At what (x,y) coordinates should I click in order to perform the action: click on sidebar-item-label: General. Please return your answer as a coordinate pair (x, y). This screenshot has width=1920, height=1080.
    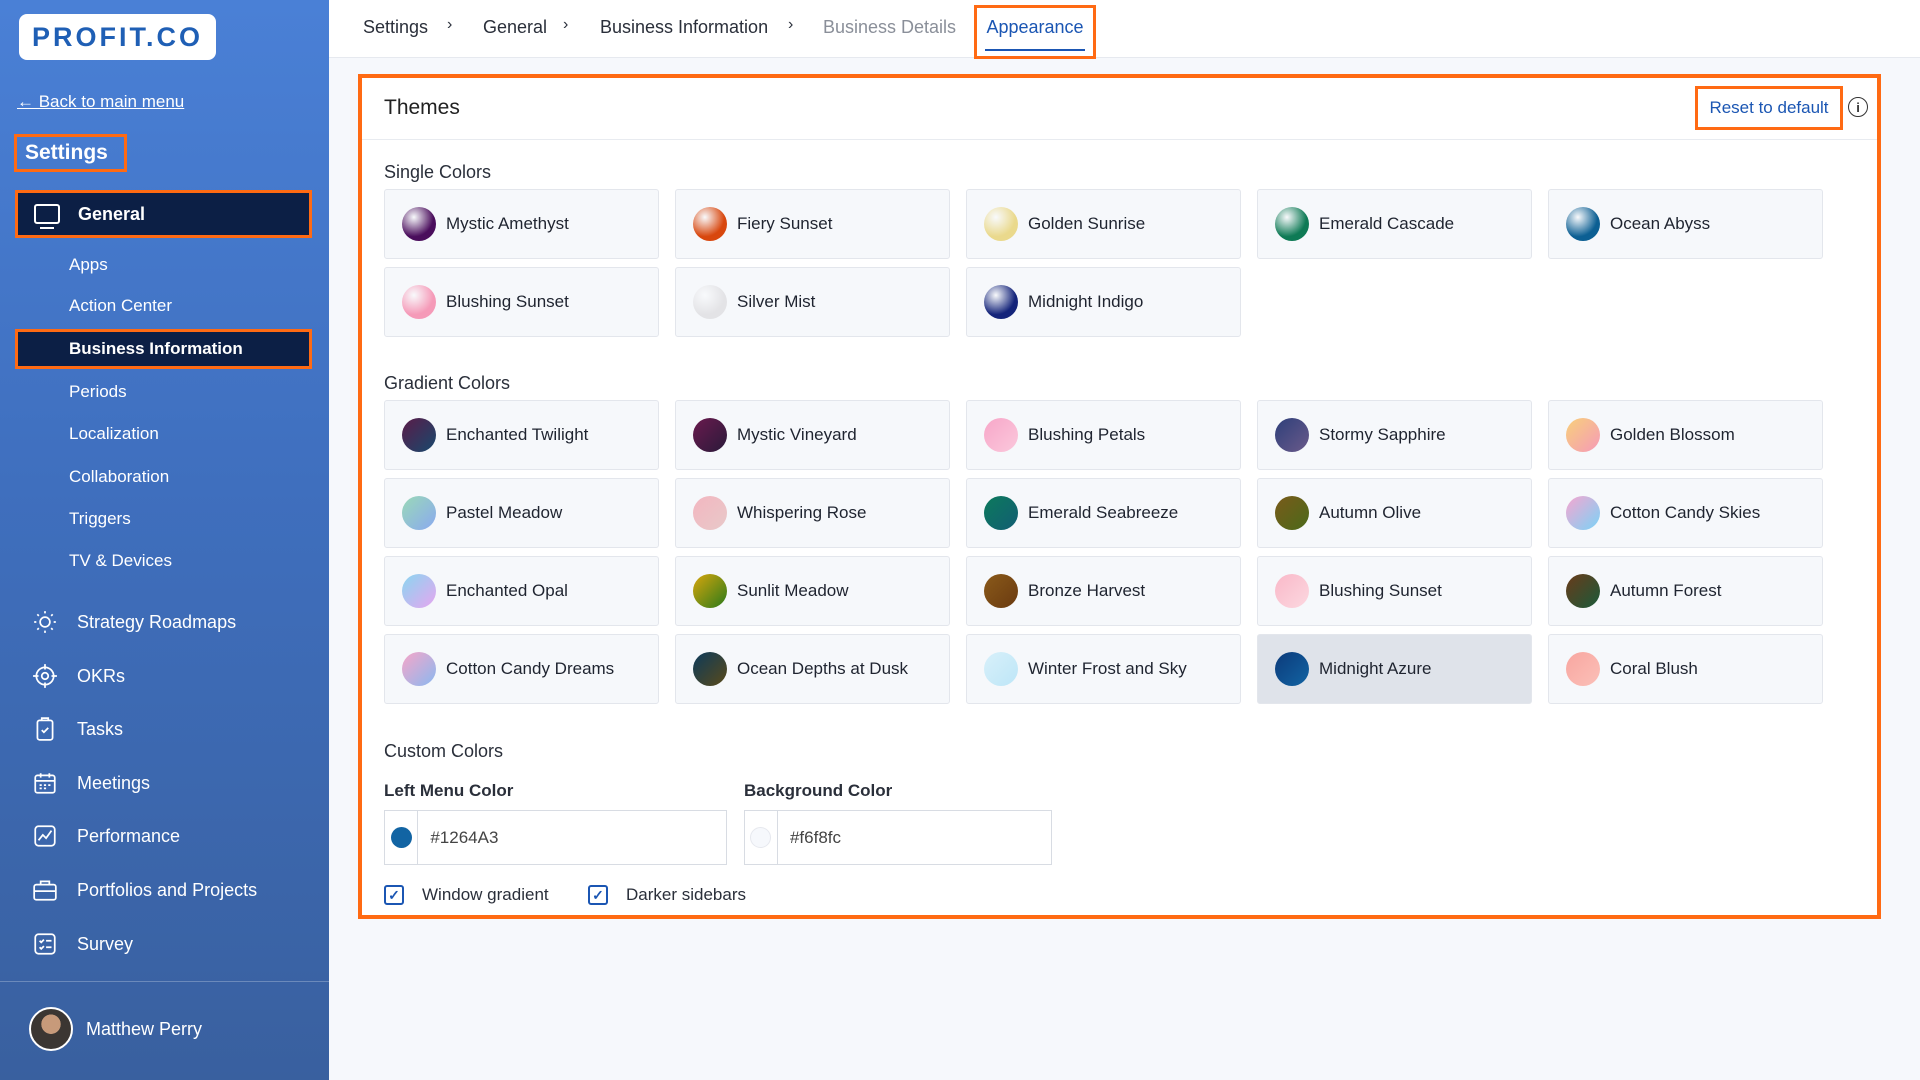
    Looking at the image, I should click on (112, 213).